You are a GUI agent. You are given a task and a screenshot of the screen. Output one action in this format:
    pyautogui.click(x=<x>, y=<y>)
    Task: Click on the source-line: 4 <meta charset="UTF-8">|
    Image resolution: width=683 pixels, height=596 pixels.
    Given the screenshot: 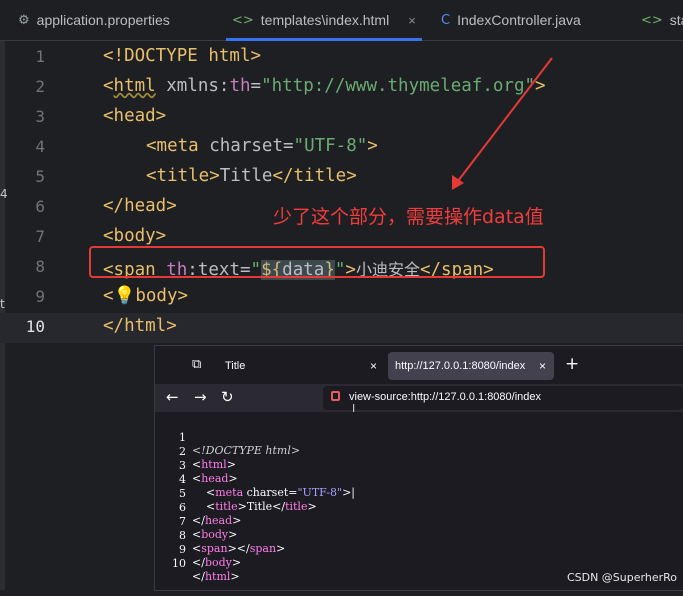 What is the action you would take?
    pyautogui.click(x=255, y=479)
    